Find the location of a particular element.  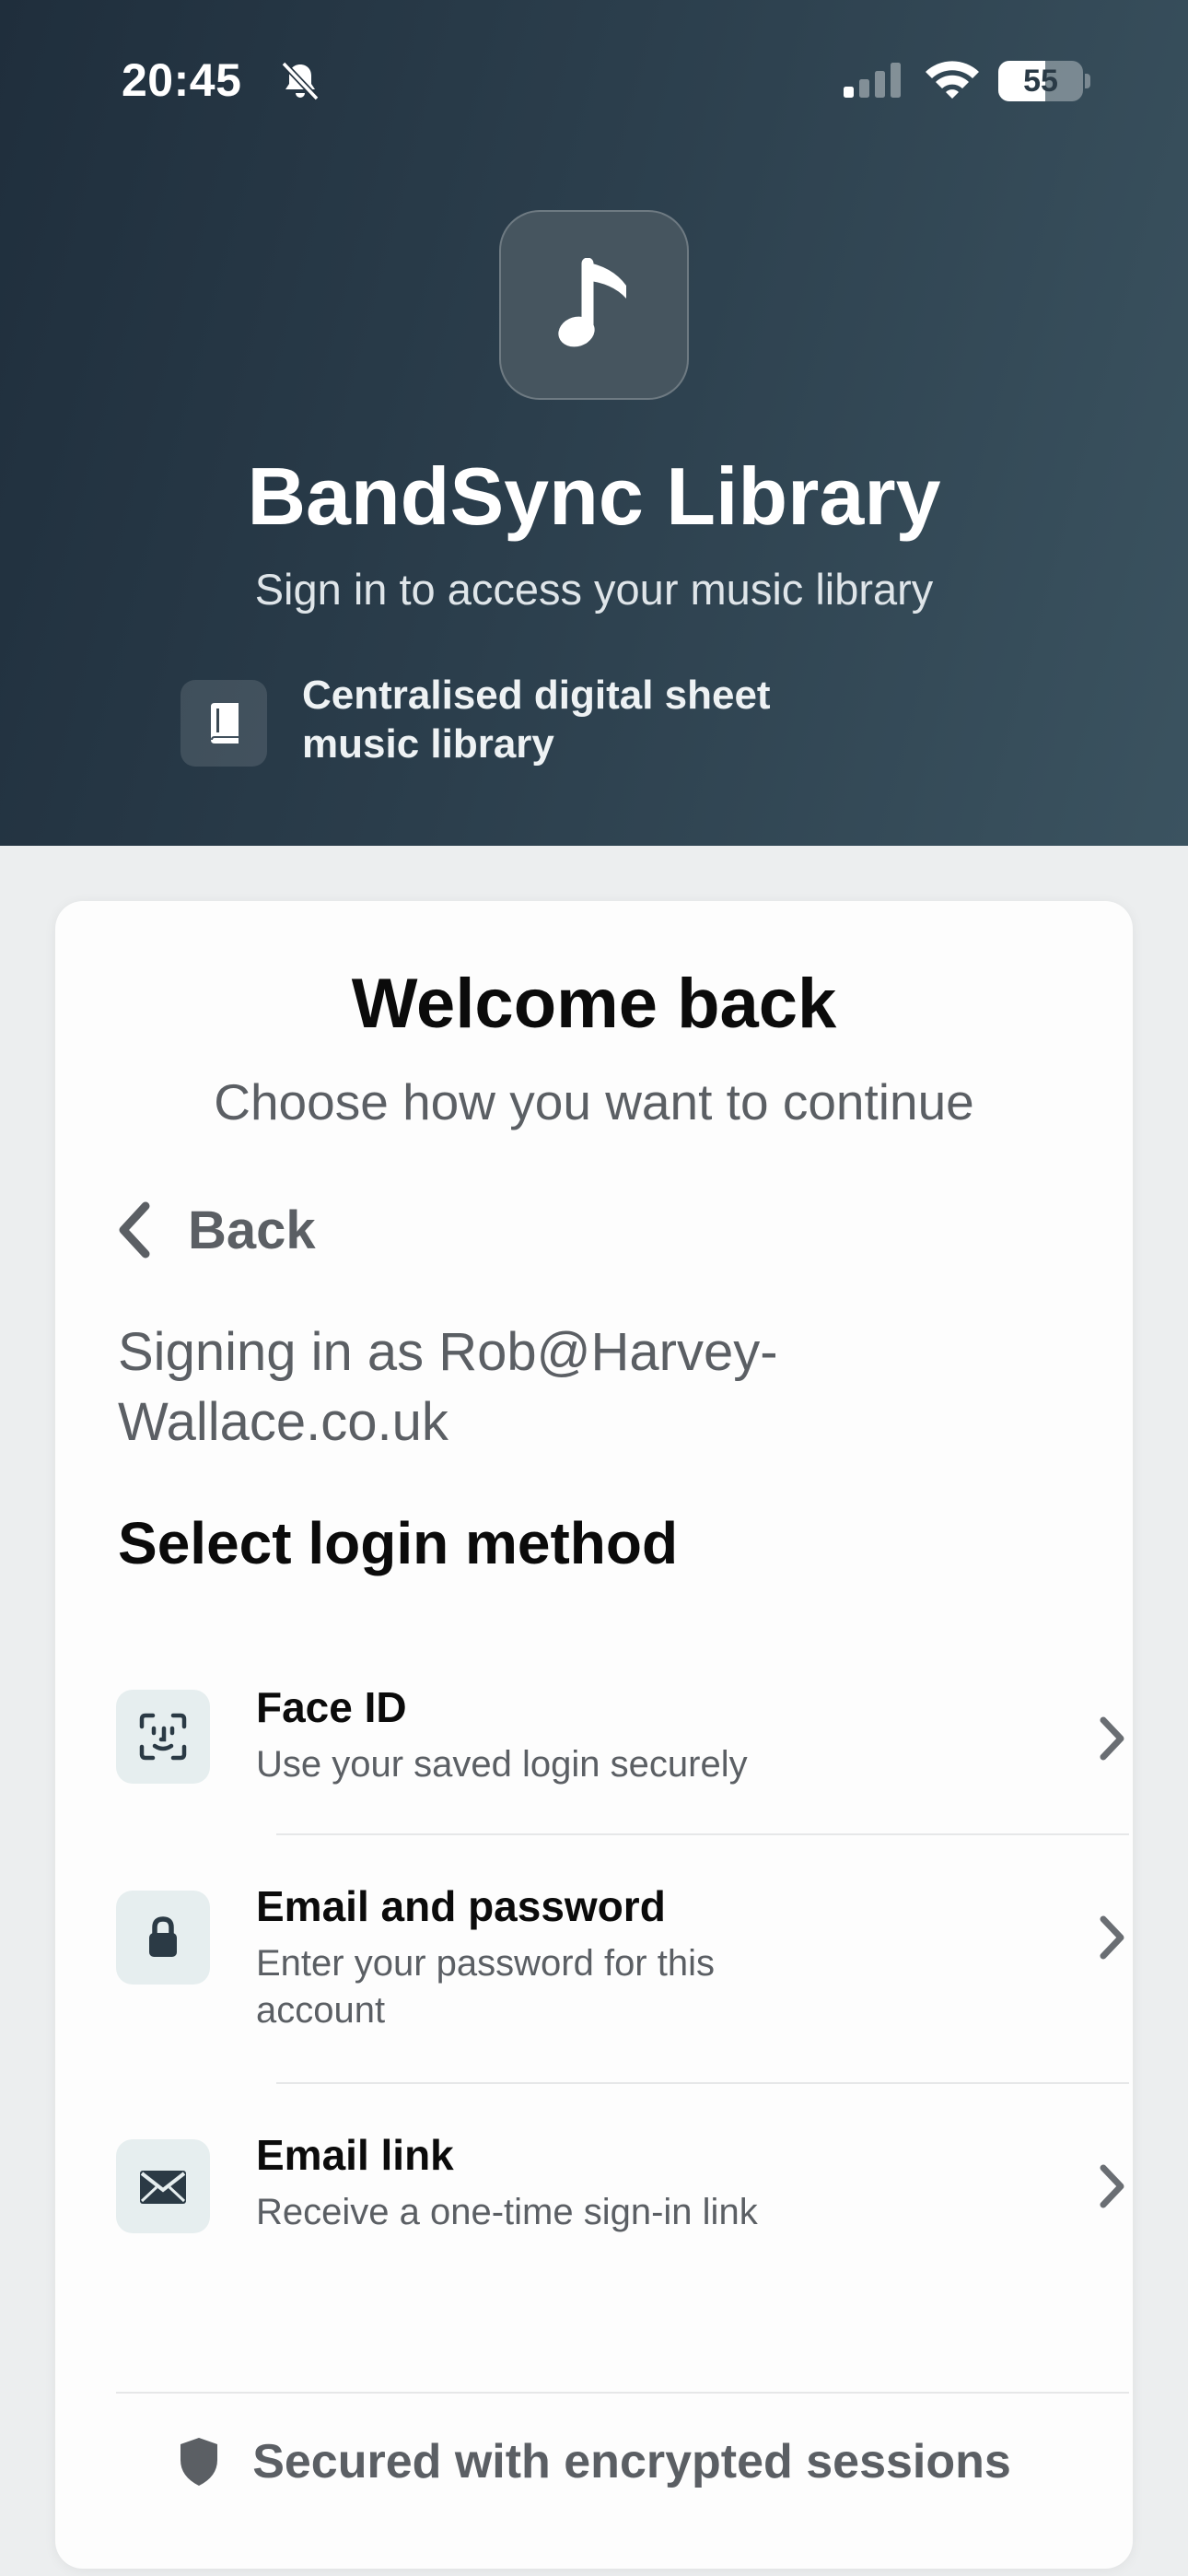

select-login-method-heading: Select login method is located at coordinates (398, 1543).